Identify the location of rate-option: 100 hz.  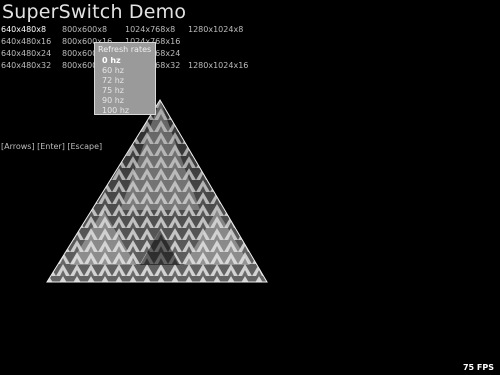
(115, 110).